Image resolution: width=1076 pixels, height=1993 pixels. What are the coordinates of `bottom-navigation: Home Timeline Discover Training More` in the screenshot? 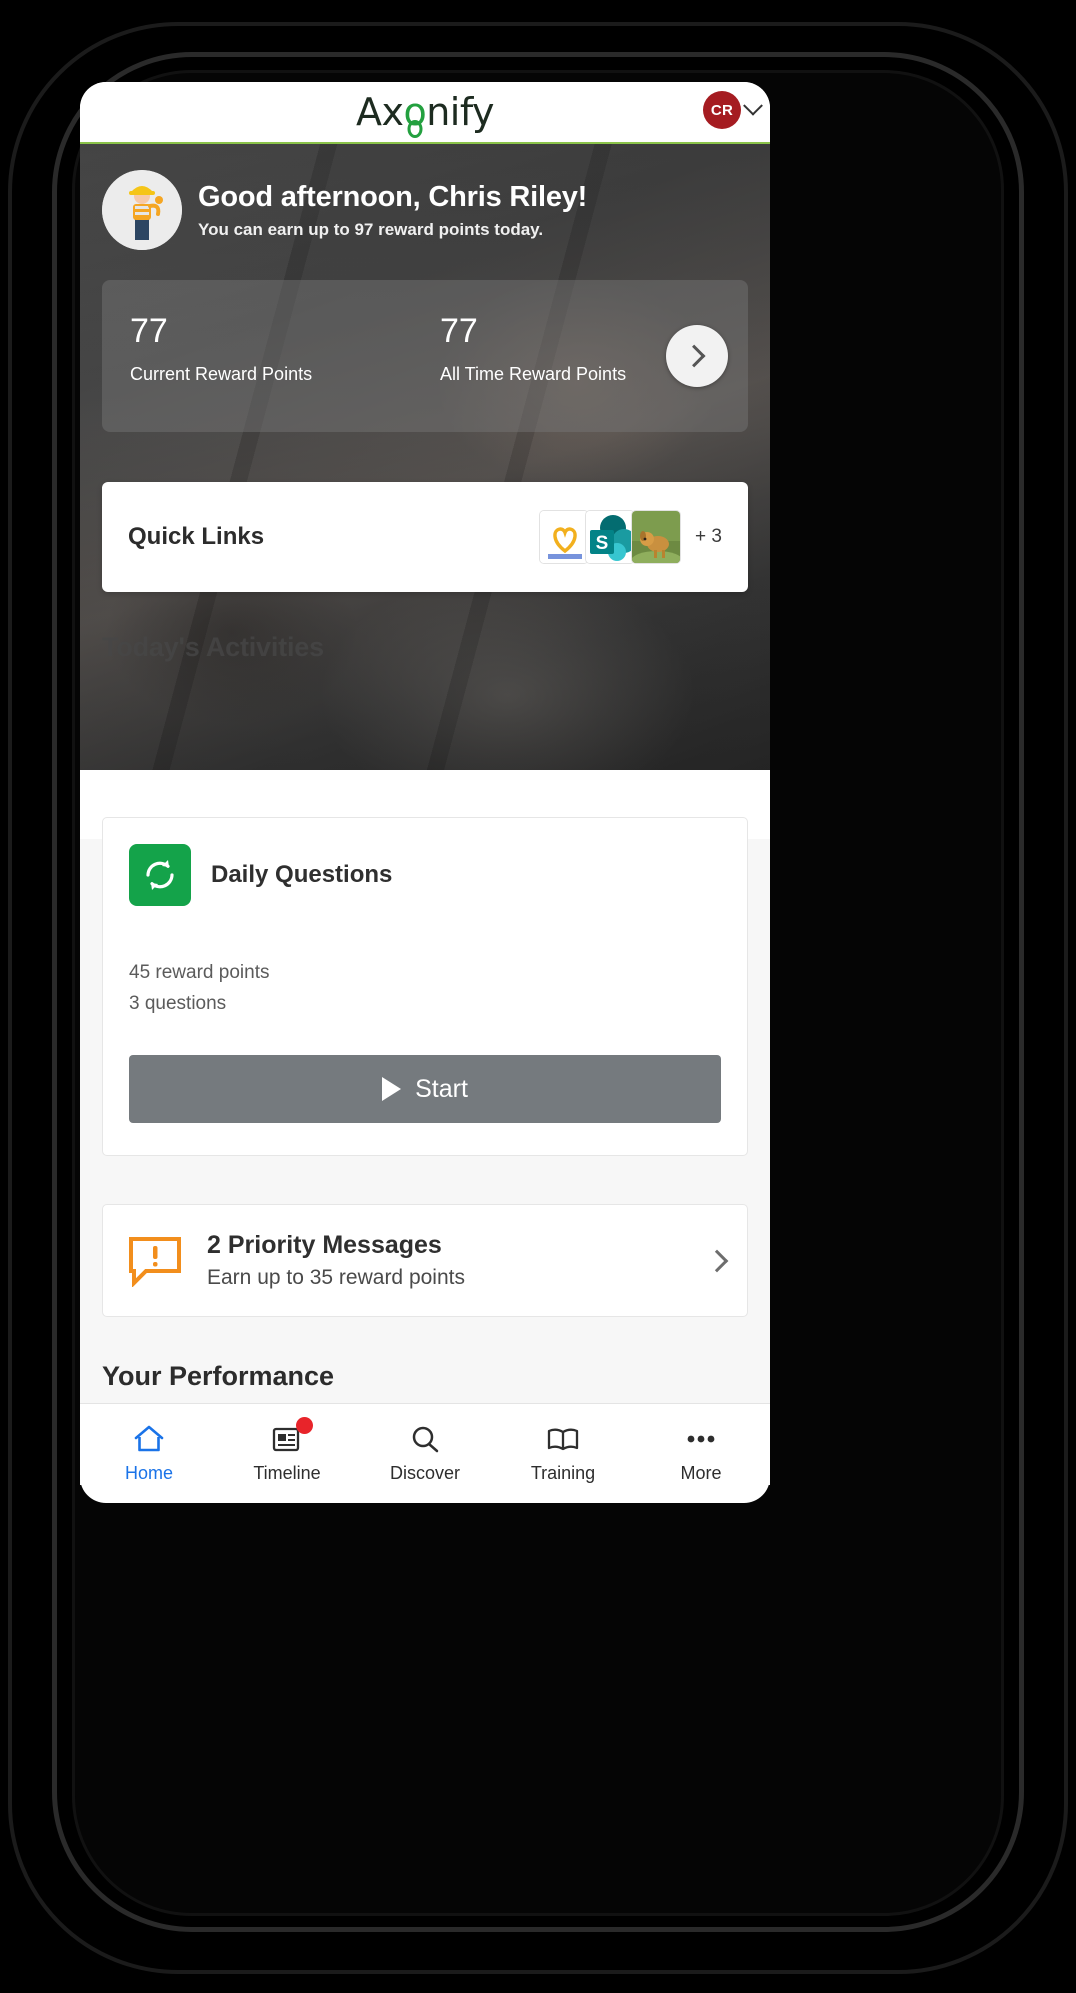 It's located at (425, 1453).